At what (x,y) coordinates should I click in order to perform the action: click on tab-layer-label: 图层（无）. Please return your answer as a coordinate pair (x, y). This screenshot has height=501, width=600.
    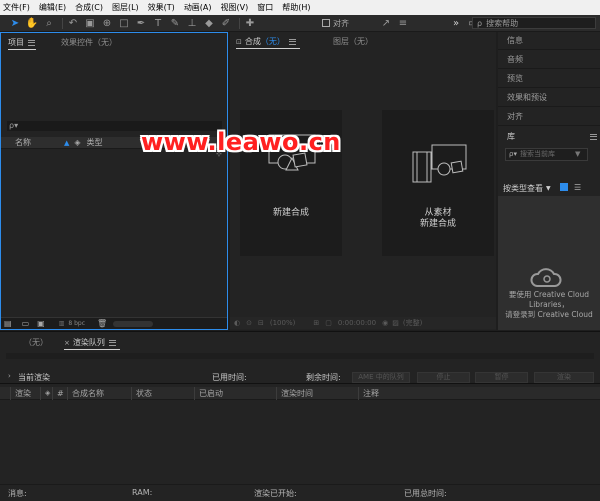
    Looking at the image, I should click on (353, 41).